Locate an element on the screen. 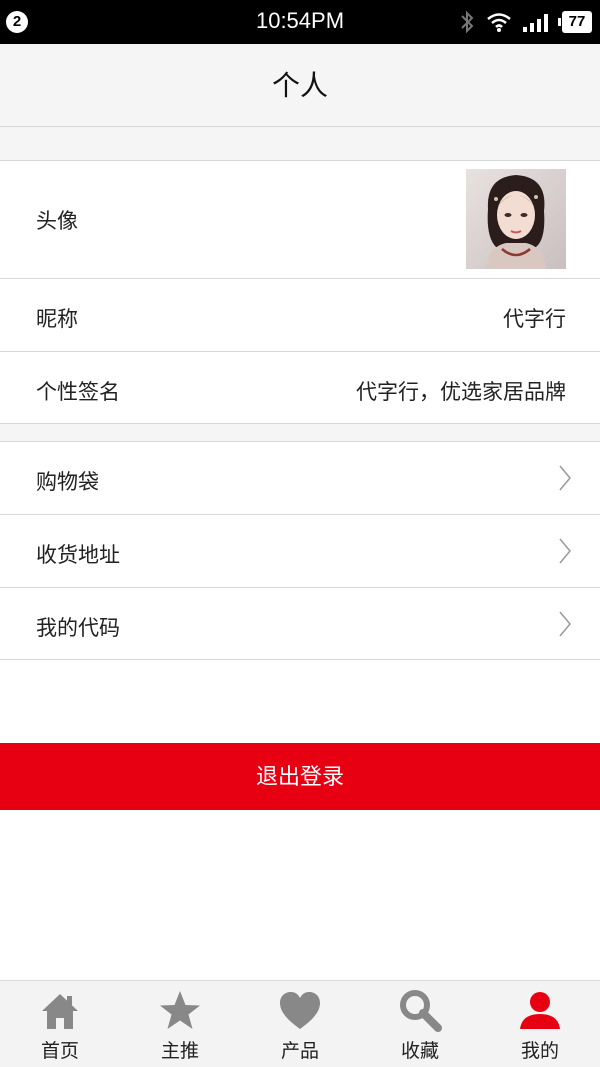  user-icon is located at coordinates (540, 1010).